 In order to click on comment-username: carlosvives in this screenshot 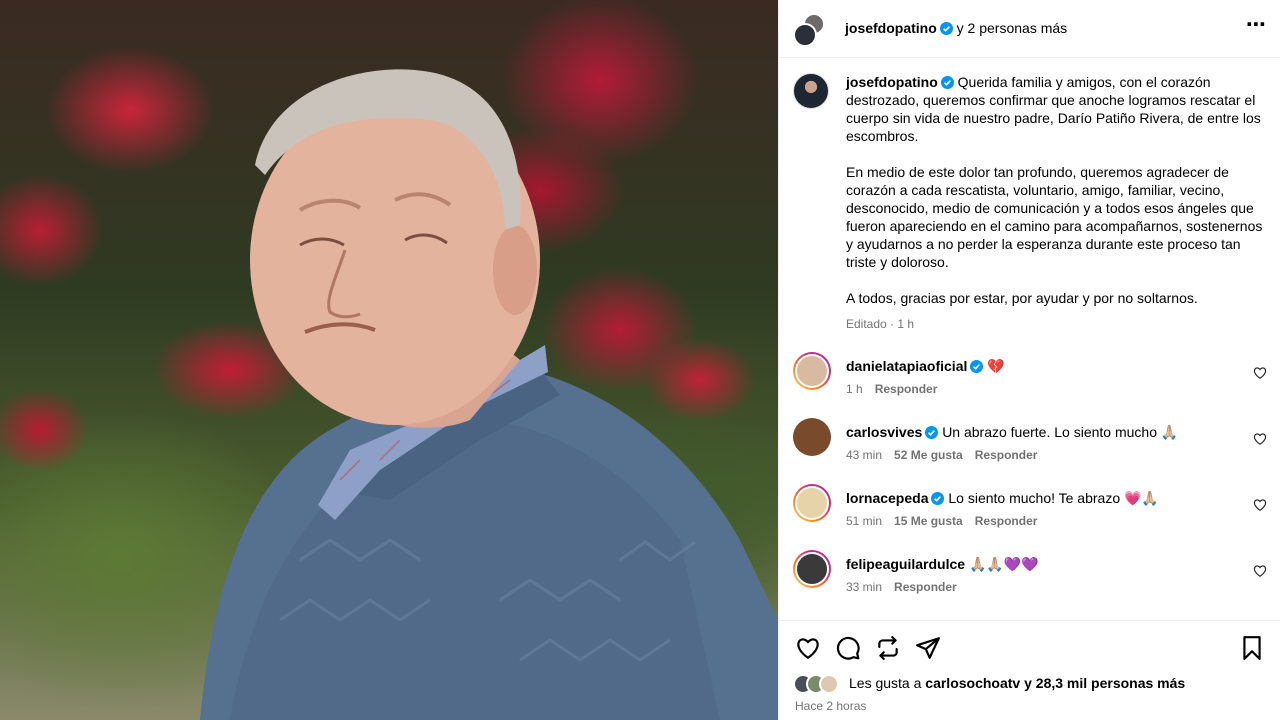, I will do `click(884, 432)`.